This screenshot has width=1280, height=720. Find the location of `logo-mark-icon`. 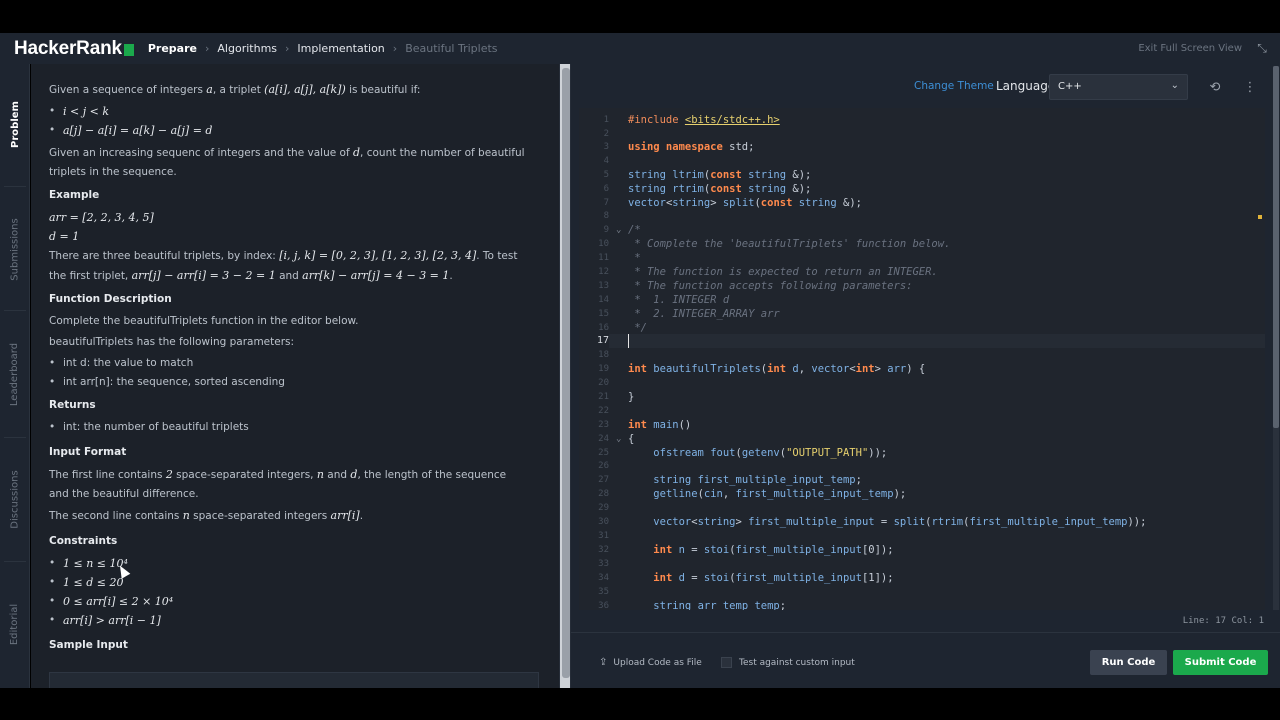

logo-mark-icon is located at coordinates (128, 50).